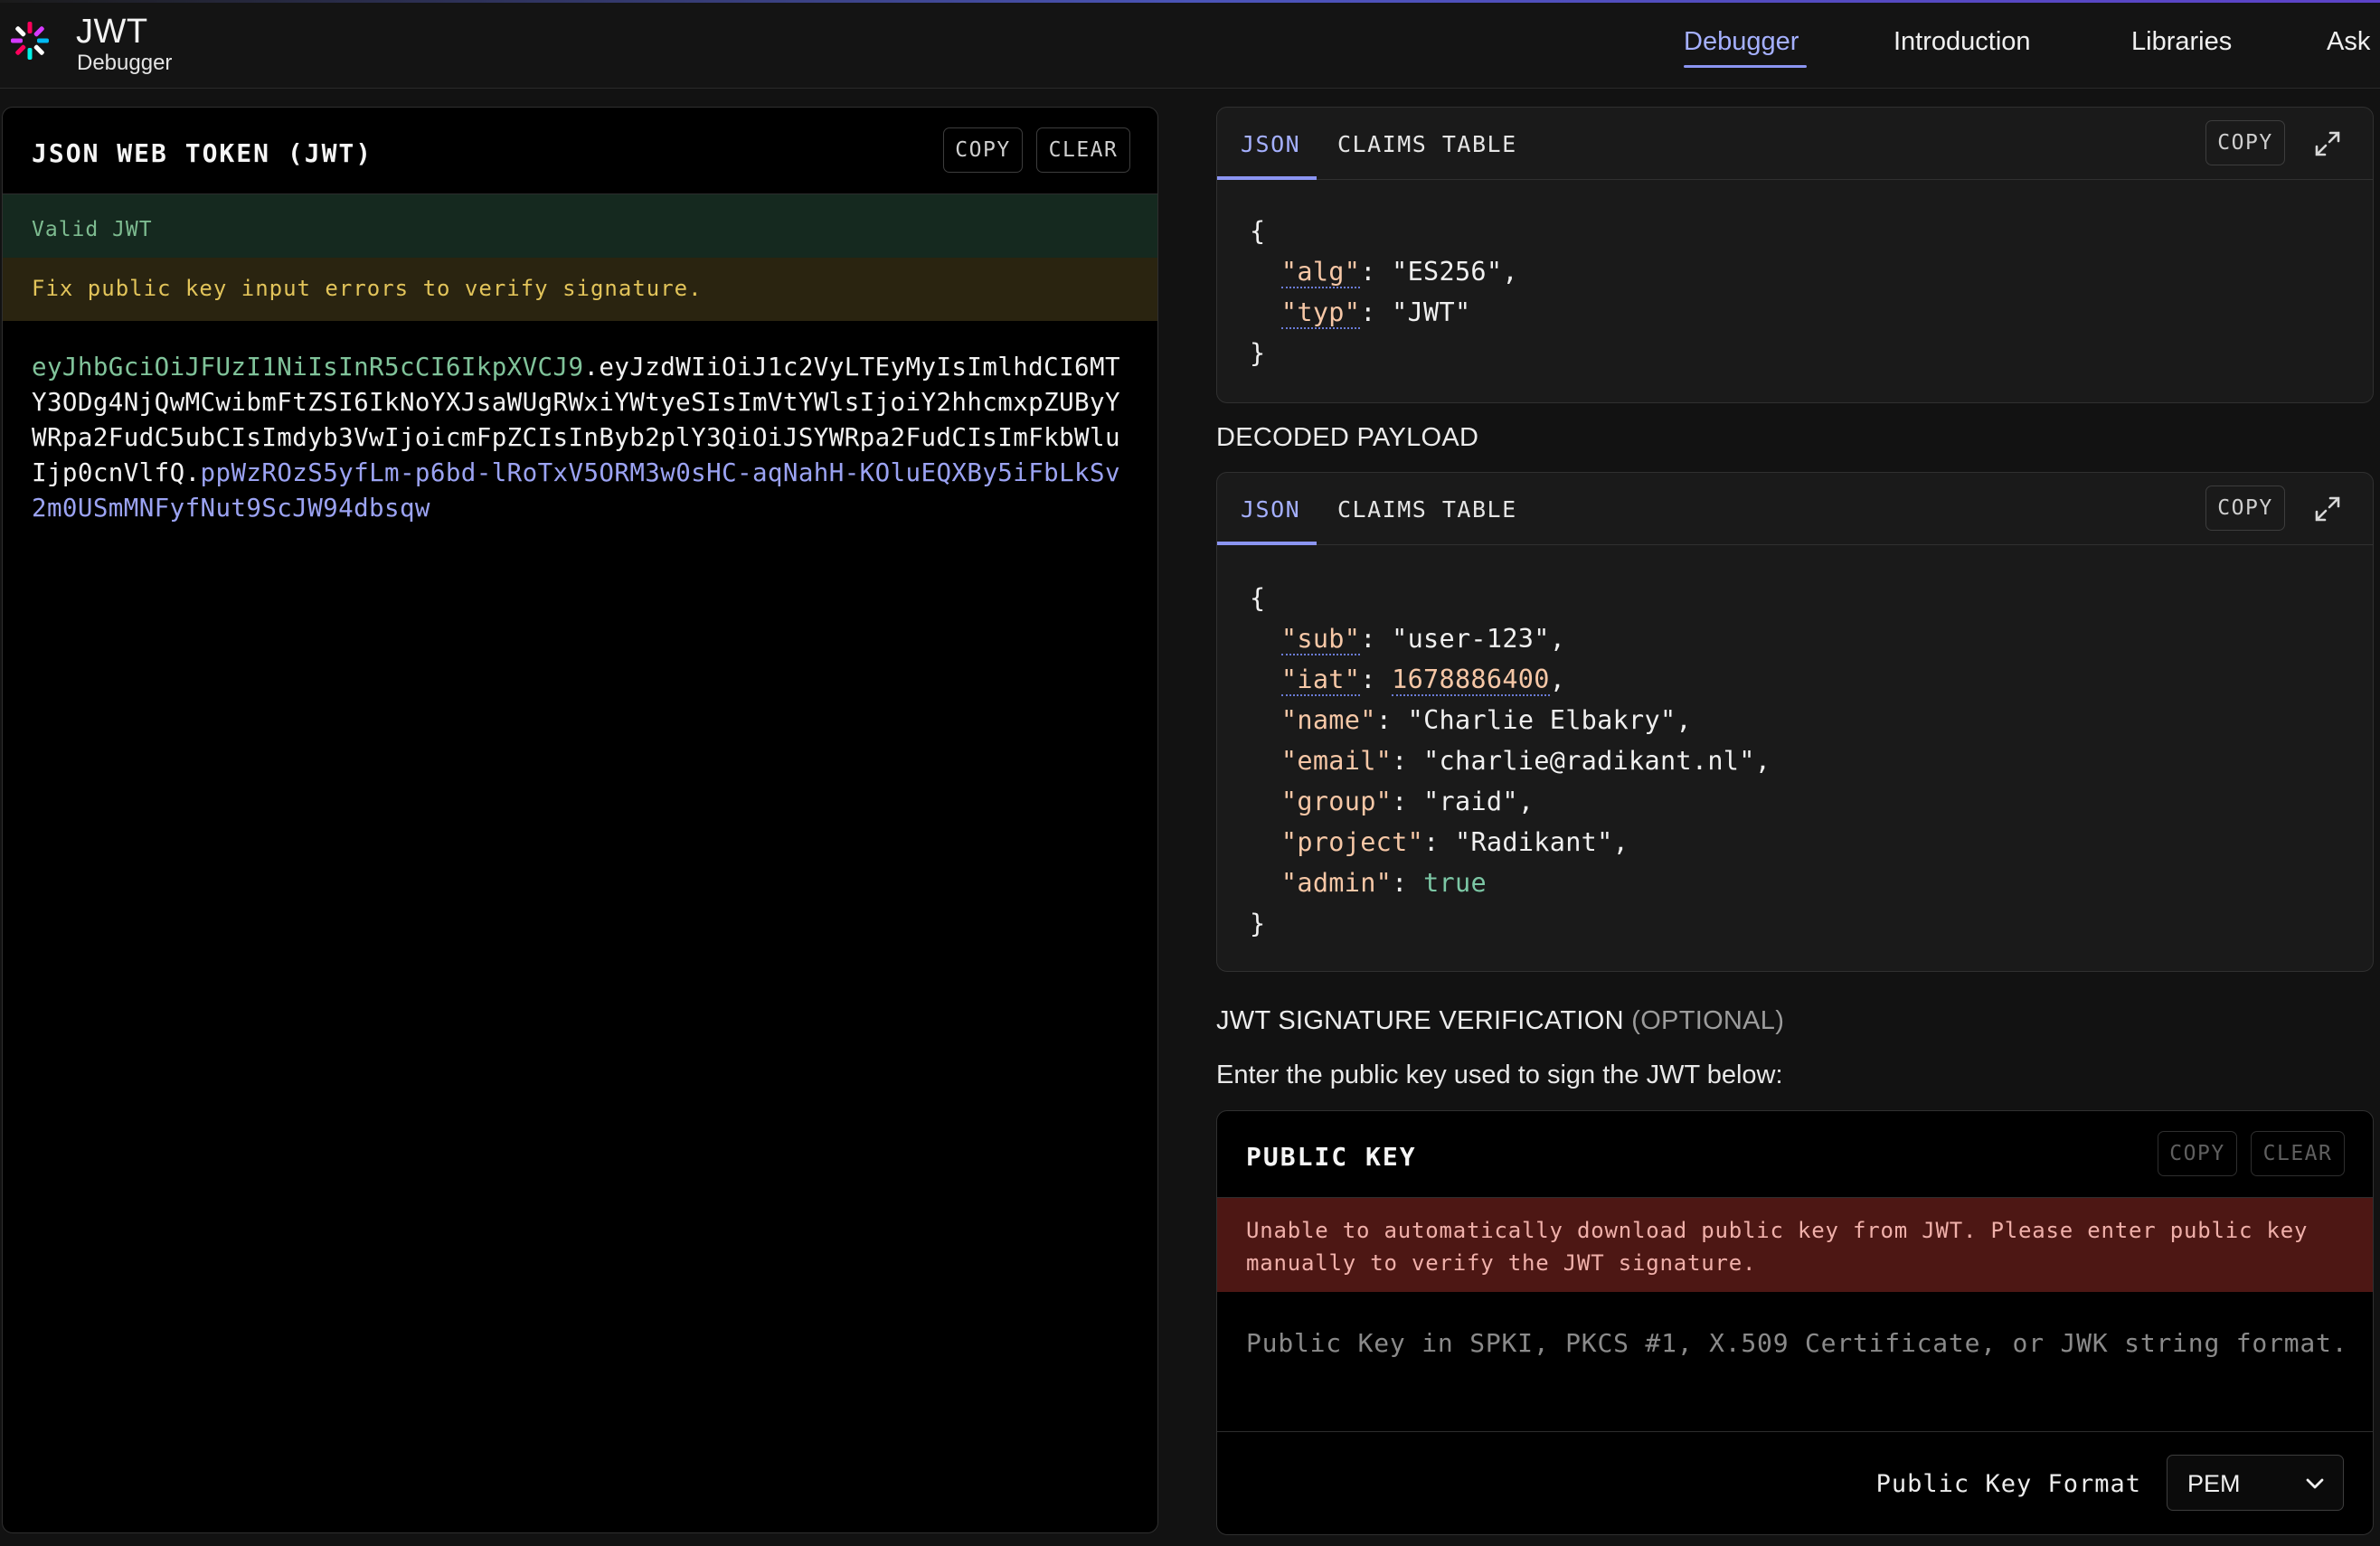  What do you see at coordinates (1432, 312) in the screenshot?
I see `json-value: "JWT"` at bounding box center [1432, 312].